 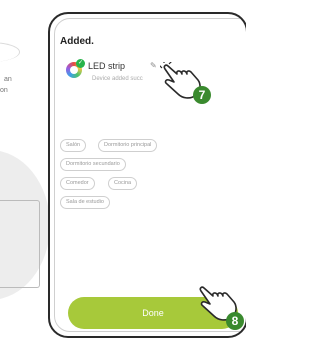 I want to click on side-text-fragment: an, so click(x=8, y=79).